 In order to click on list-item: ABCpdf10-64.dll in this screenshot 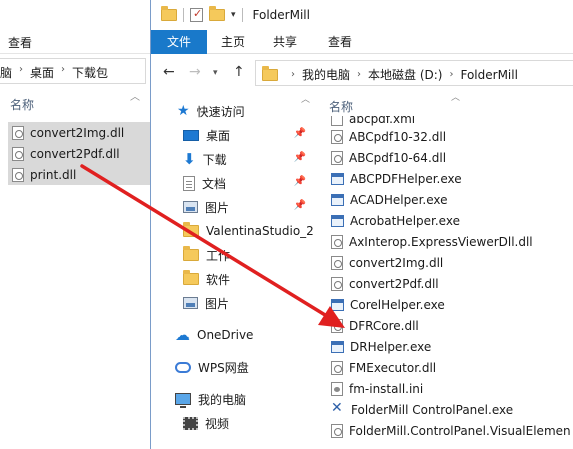, I will do `click(452, 157)`.